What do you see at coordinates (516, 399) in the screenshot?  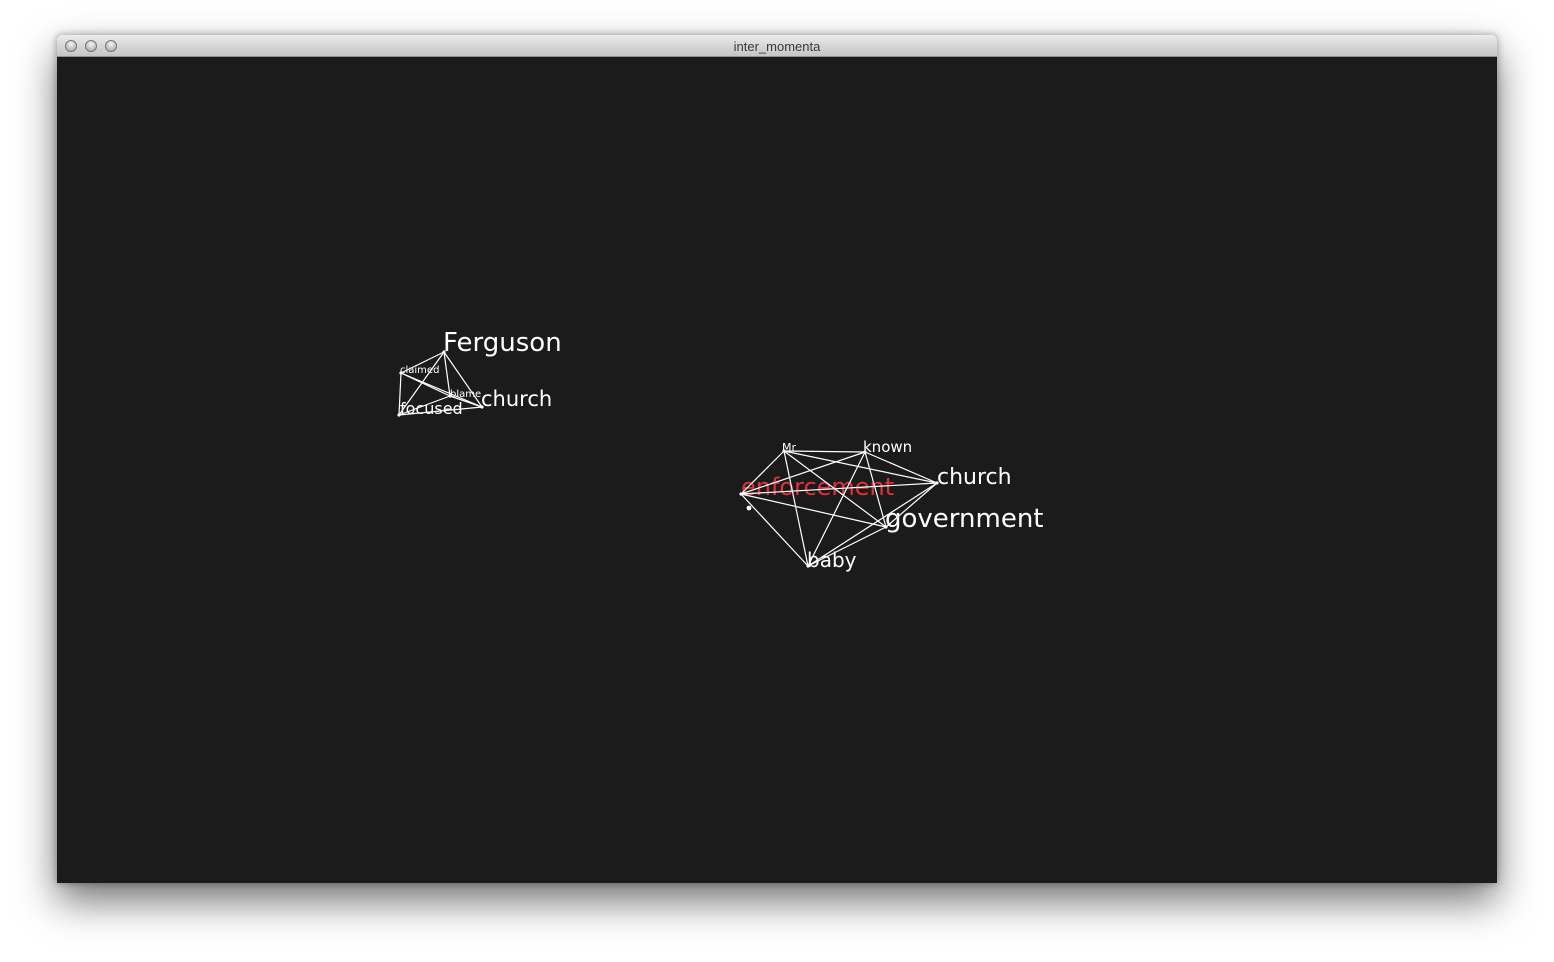 I see `word-label-cluster-left-church: church` at bounding box center [516, 399].